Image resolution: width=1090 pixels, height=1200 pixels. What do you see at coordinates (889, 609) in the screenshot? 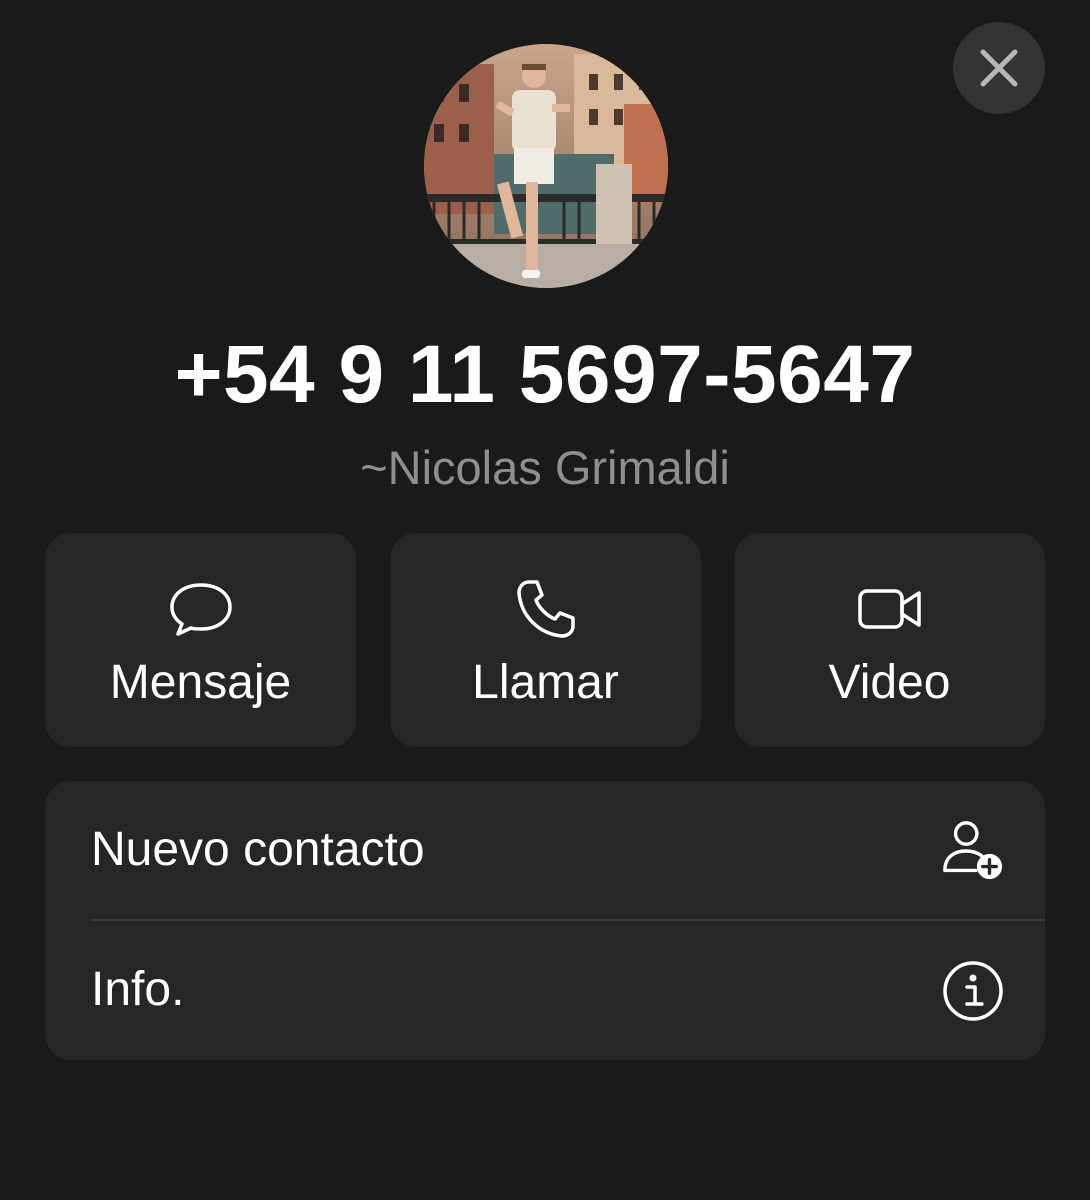
I see `video-camera-icon` at bounding box center [889, 609].